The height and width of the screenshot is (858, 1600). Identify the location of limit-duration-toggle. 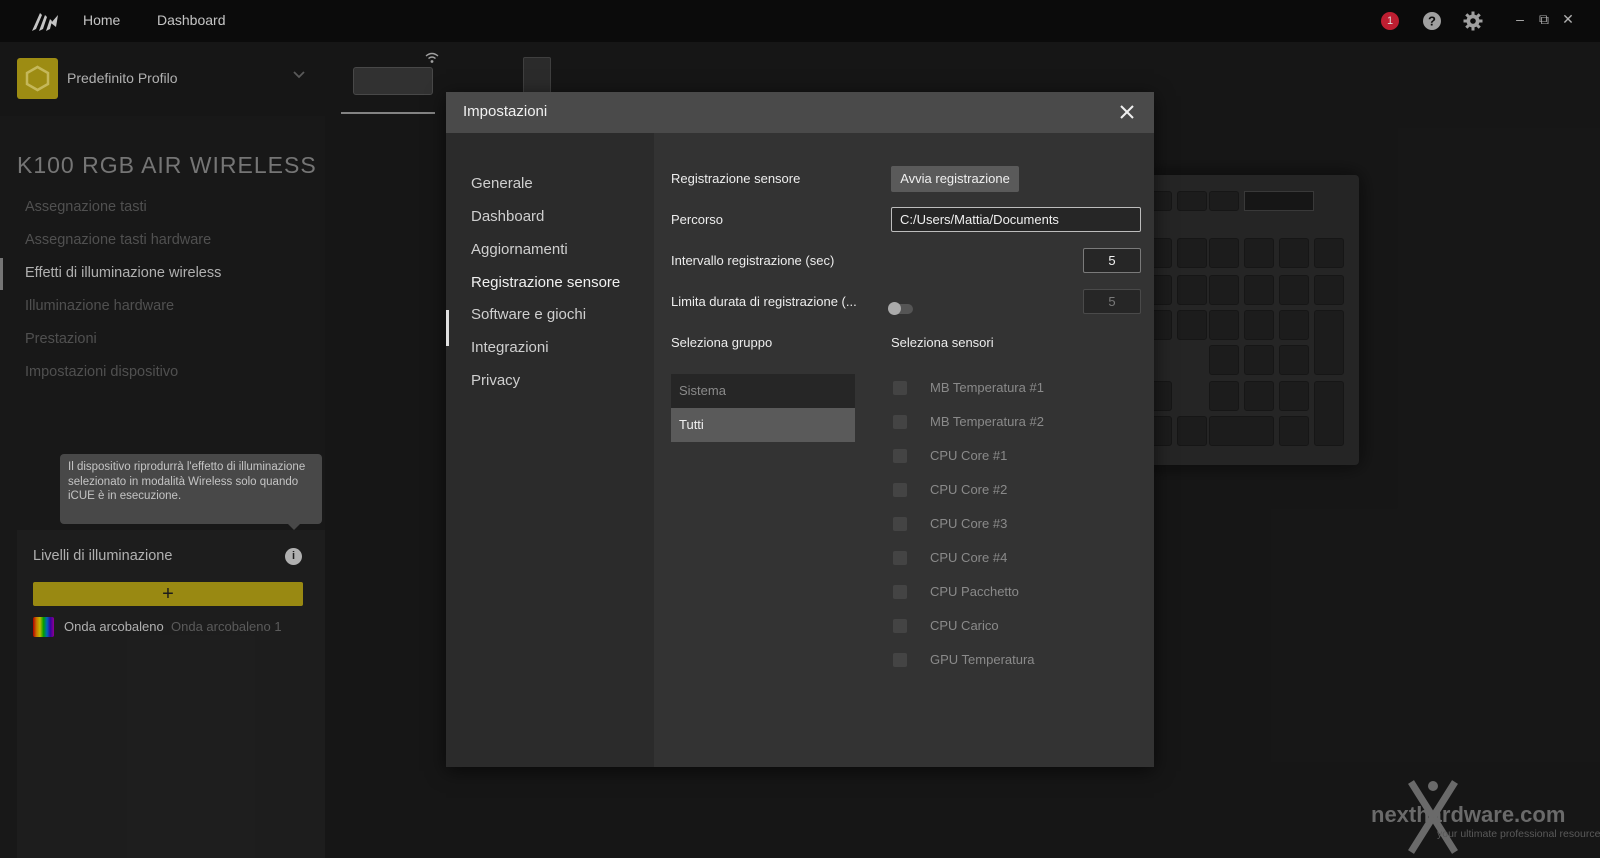
(900, 308).